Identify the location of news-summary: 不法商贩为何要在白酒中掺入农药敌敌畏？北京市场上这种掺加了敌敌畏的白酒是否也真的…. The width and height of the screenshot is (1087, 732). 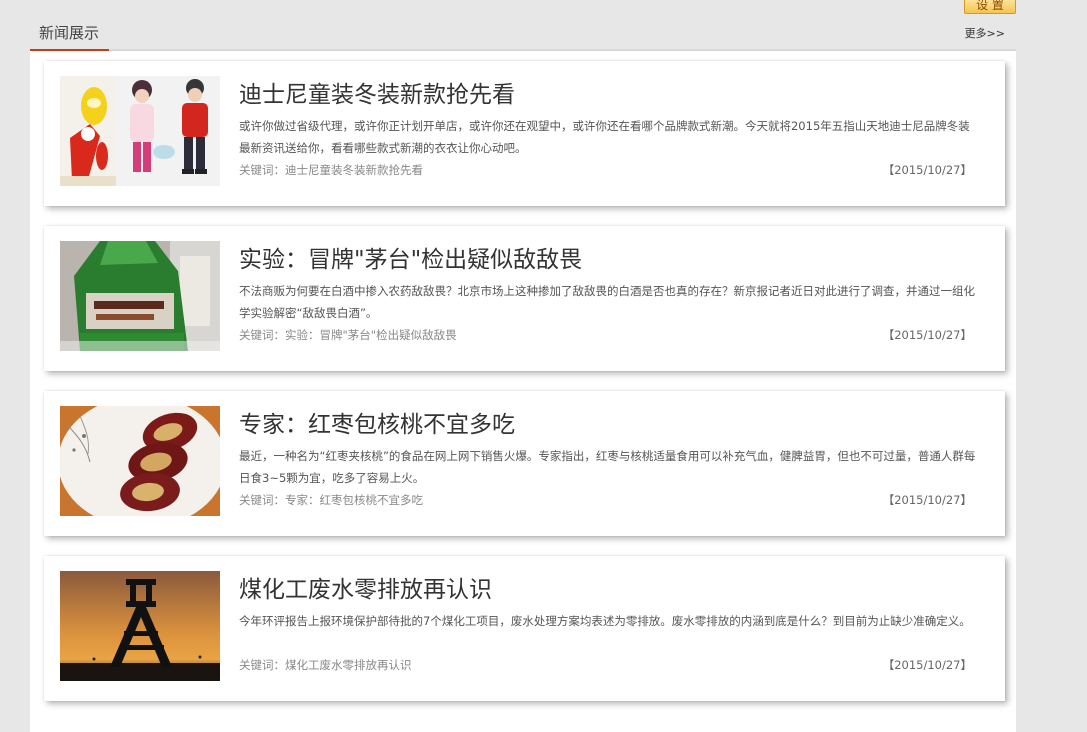
(607, 302).